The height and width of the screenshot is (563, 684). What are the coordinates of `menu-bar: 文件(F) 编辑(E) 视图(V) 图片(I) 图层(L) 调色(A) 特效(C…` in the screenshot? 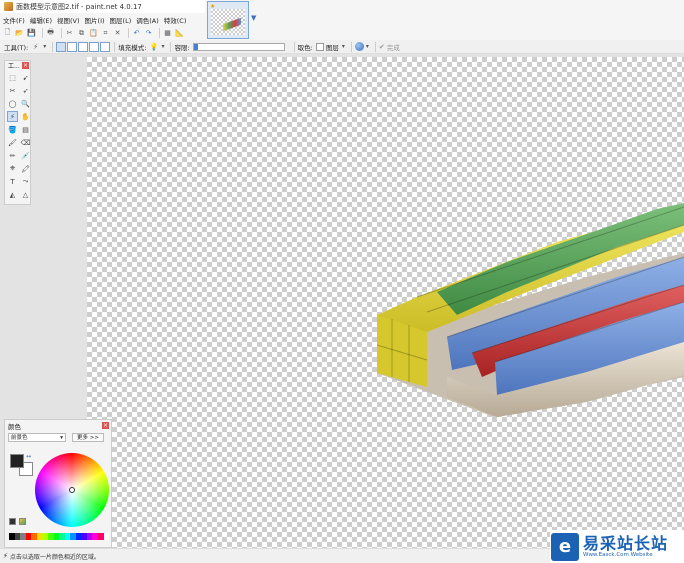 It's located at (102, 19).